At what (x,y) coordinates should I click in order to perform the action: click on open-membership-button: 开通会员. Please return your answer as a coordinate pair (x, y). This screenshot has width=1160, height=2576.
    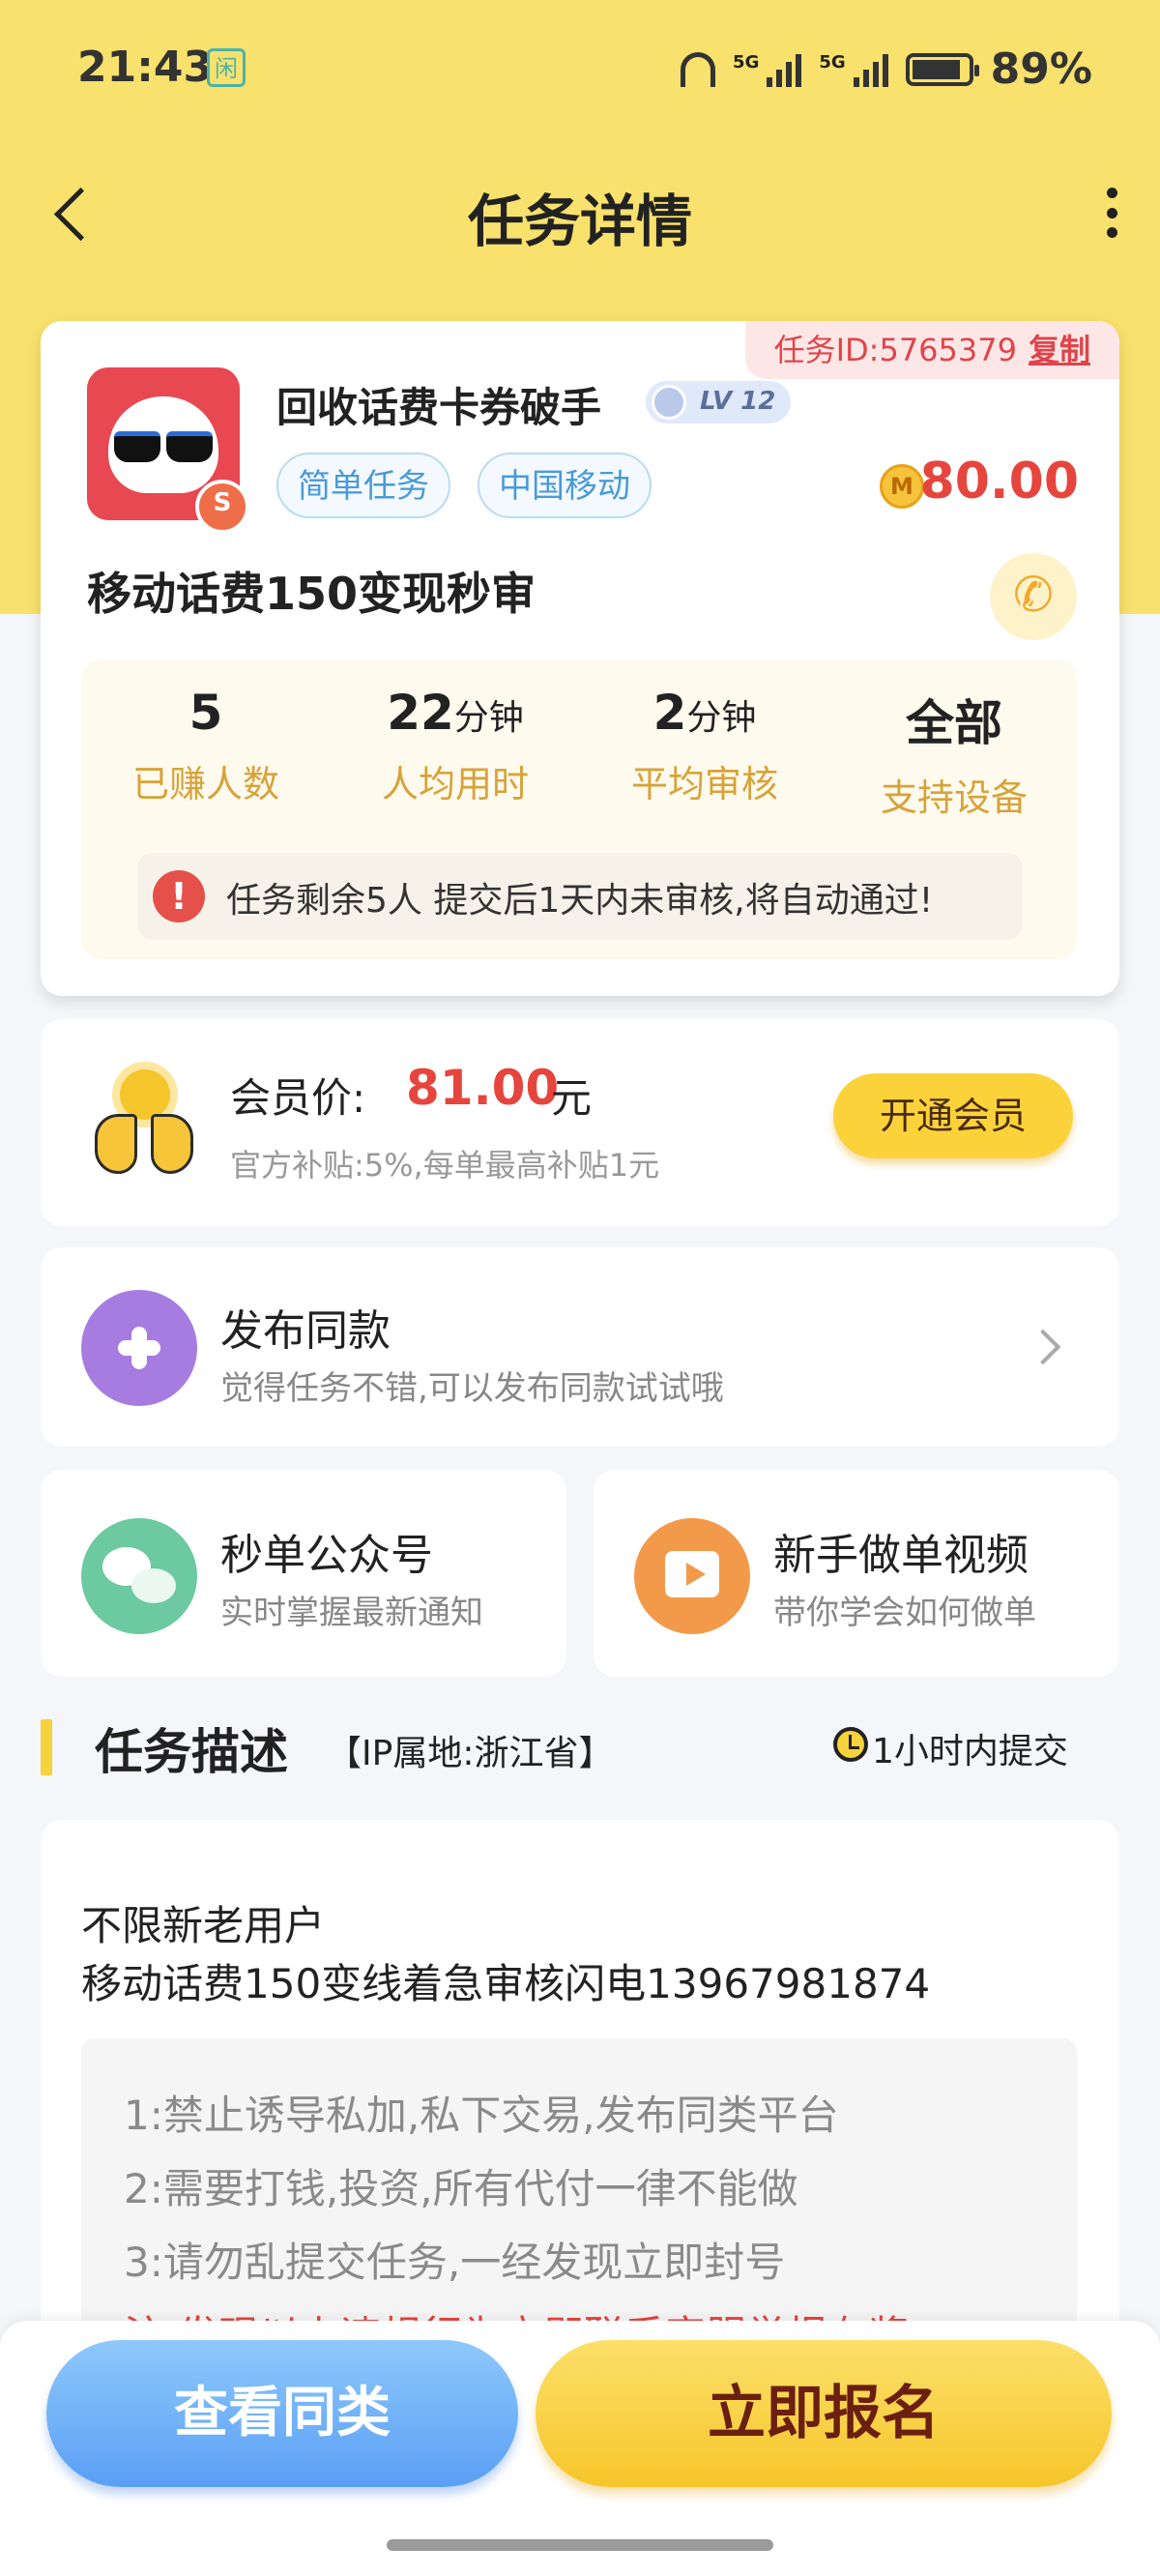
    Looking at the image, I should click on (953, 1115).